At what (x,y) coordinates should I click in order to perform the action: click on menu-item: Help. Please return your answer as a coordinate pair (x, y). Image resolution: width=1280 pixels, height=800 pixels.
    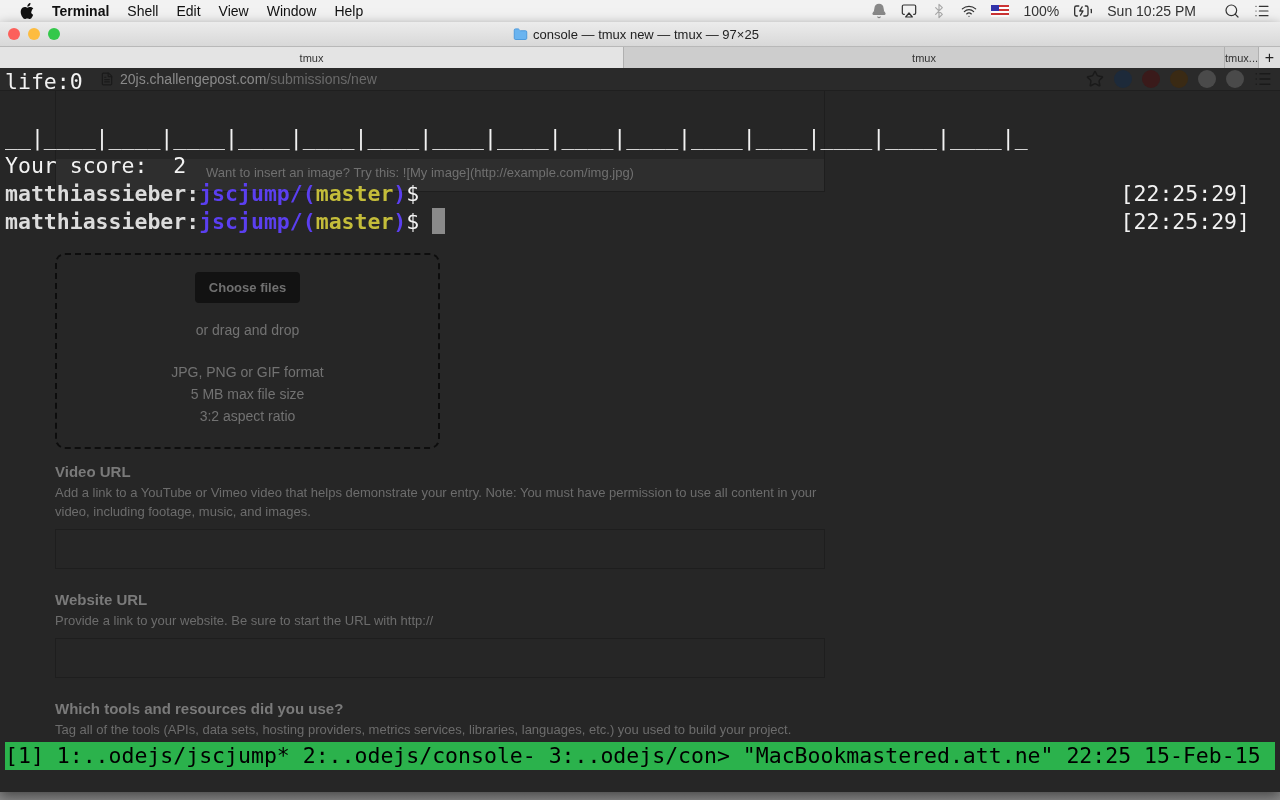
    Looking at the image, I should click on (349, 11).